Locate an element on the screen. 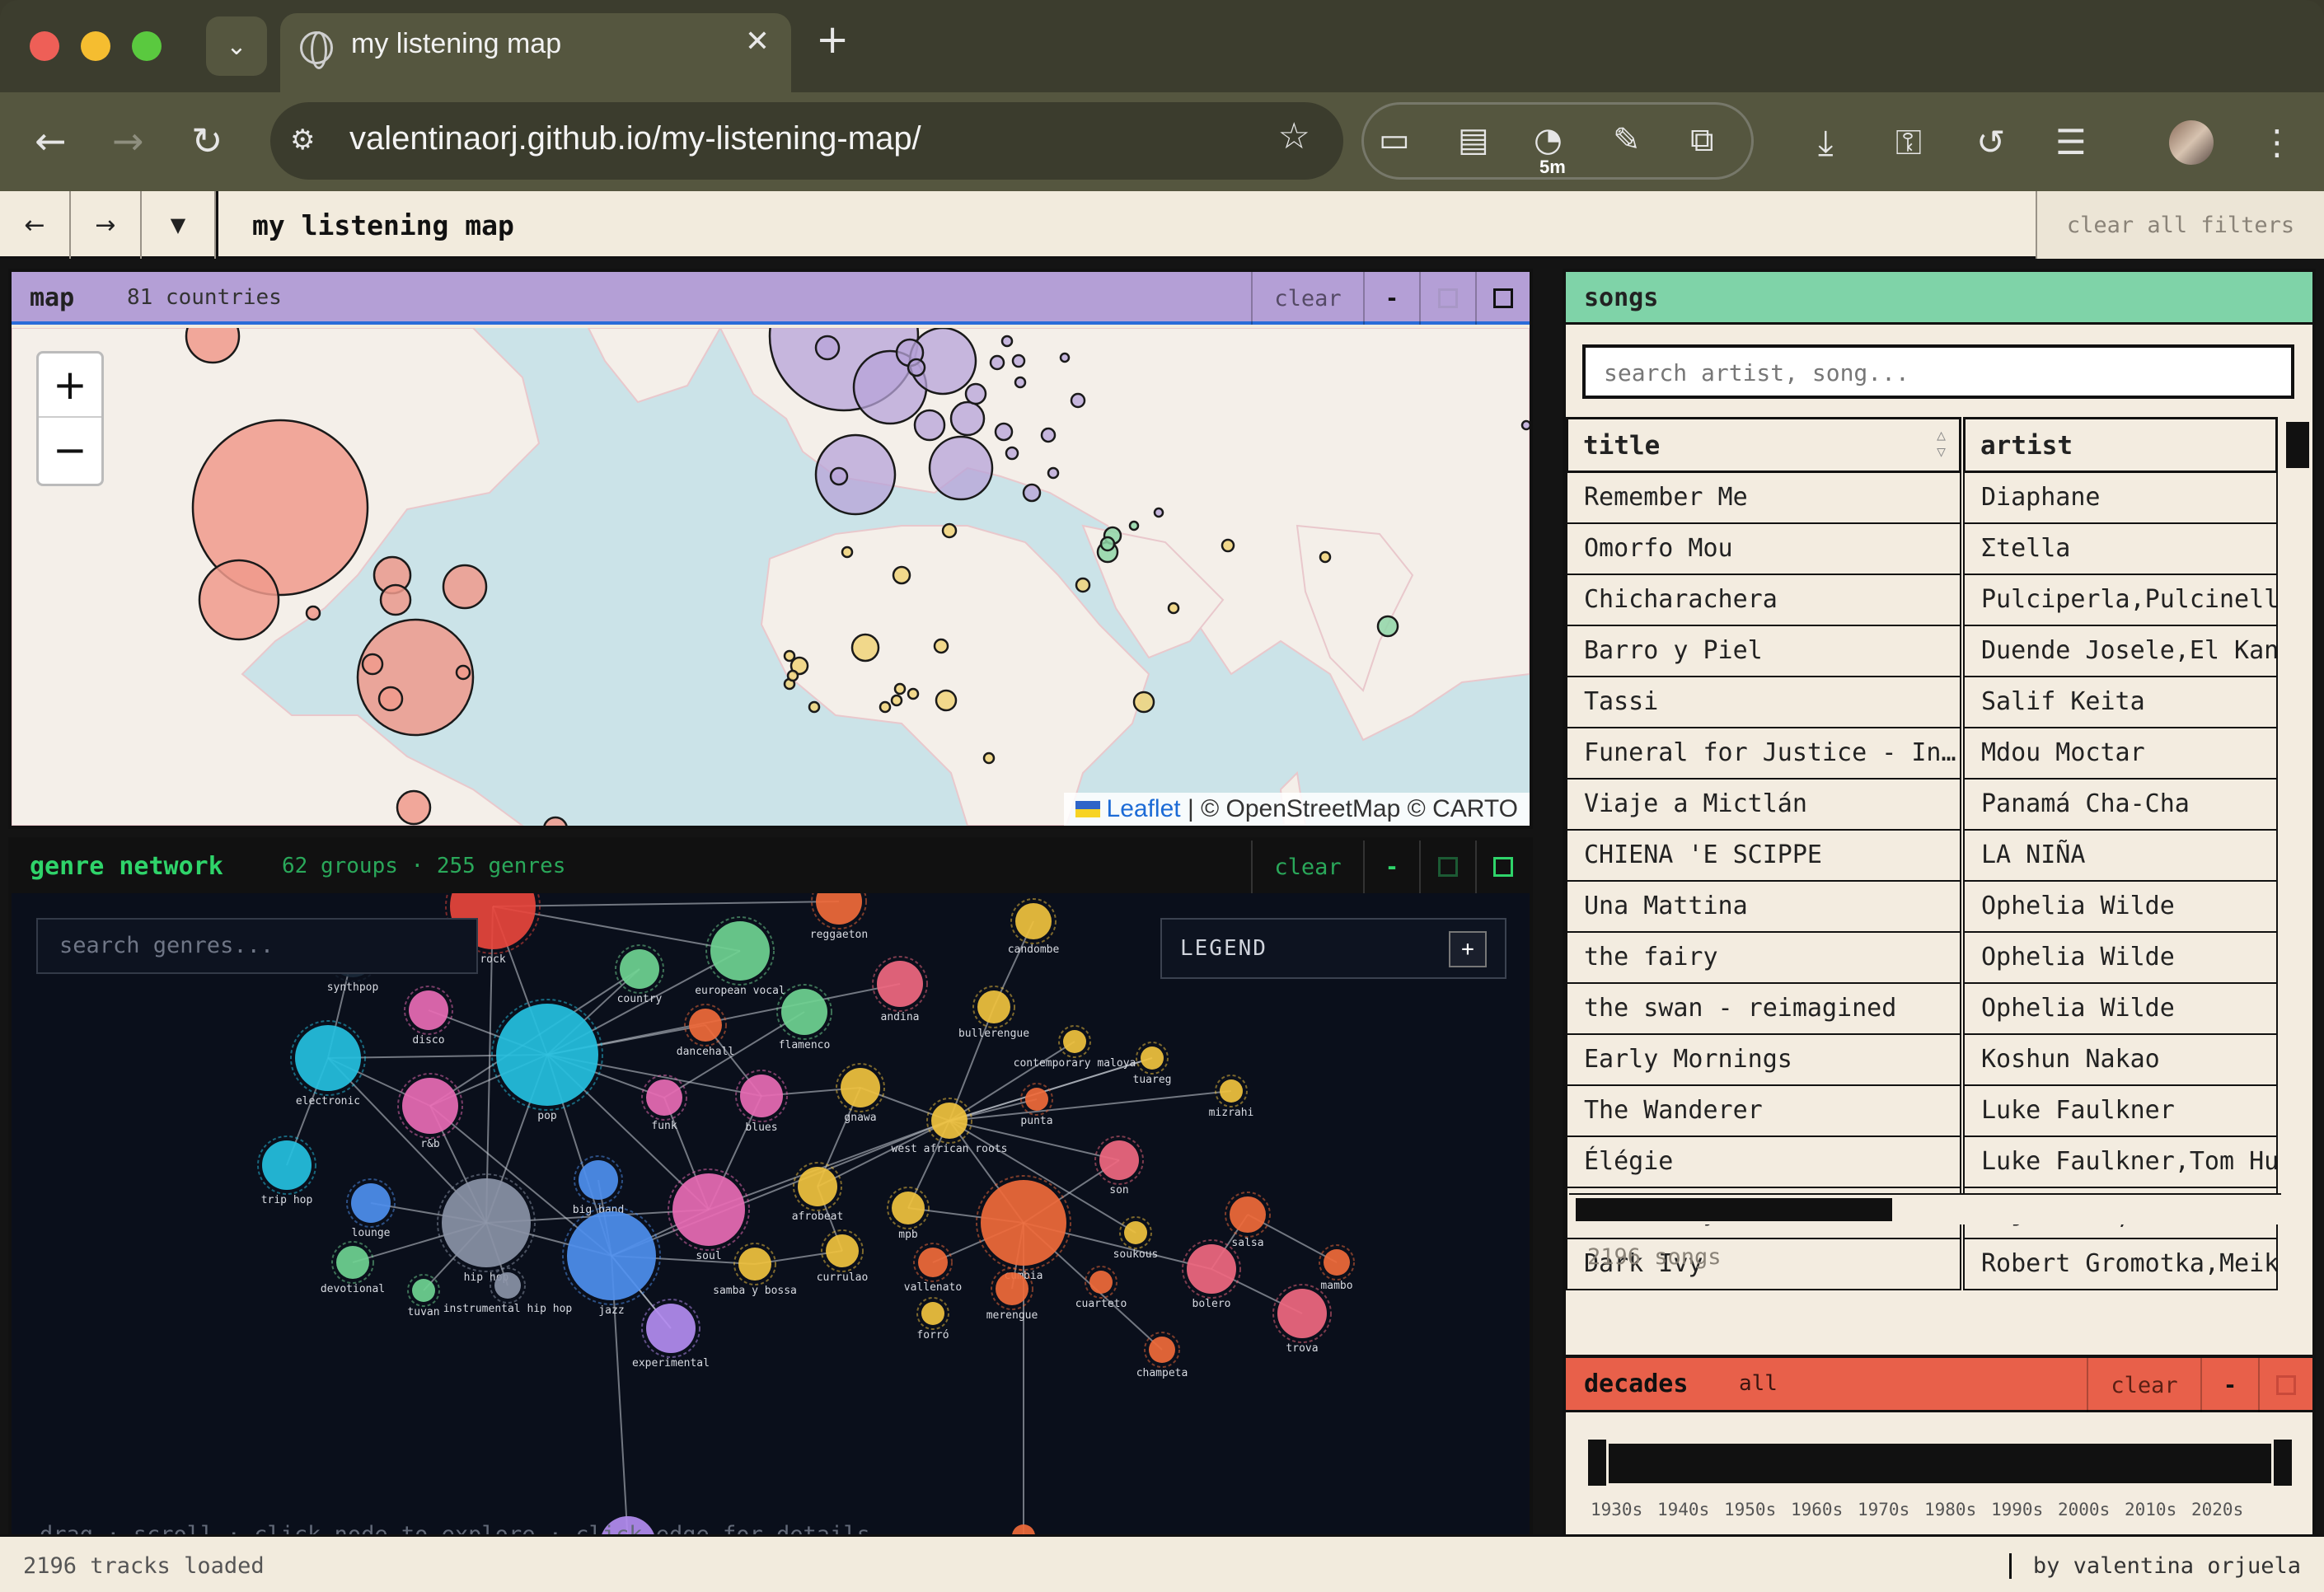  bubble-spain is located at coordinates (855, 474).